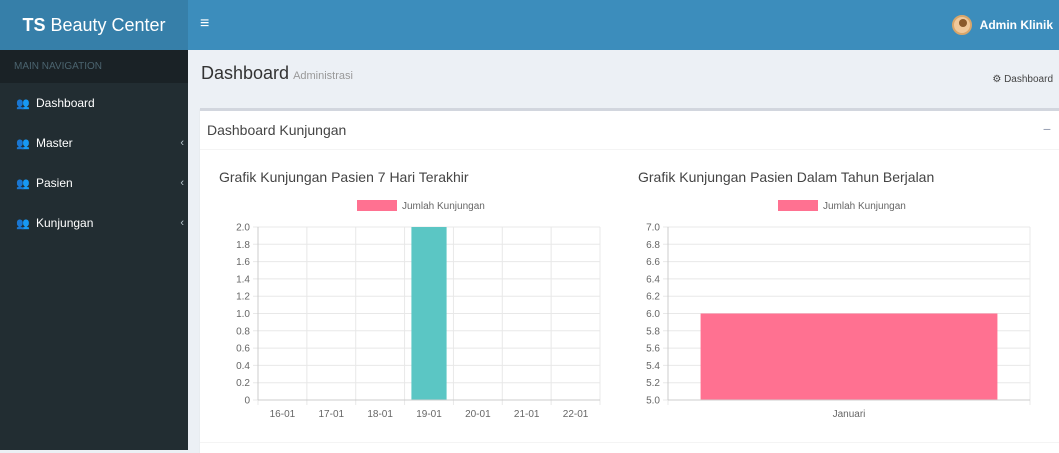 This screenshot has width=1059, height=453. Describe the element at coordinates (243, 262) in the screenshot. I see `y-tick-label: 1.6` at that location.